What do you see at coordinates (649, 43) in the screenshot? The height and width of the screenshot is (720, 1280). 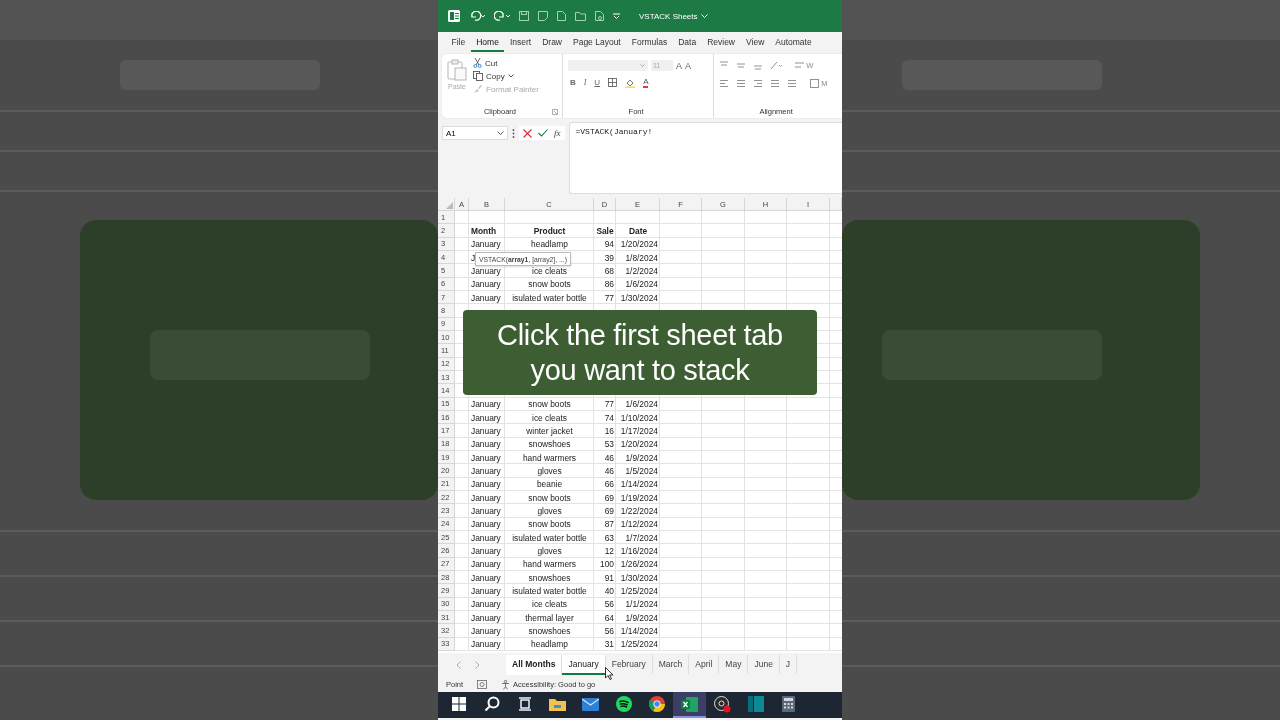 I see `menu-tab: Formulas` at bounding box center [649, 43].